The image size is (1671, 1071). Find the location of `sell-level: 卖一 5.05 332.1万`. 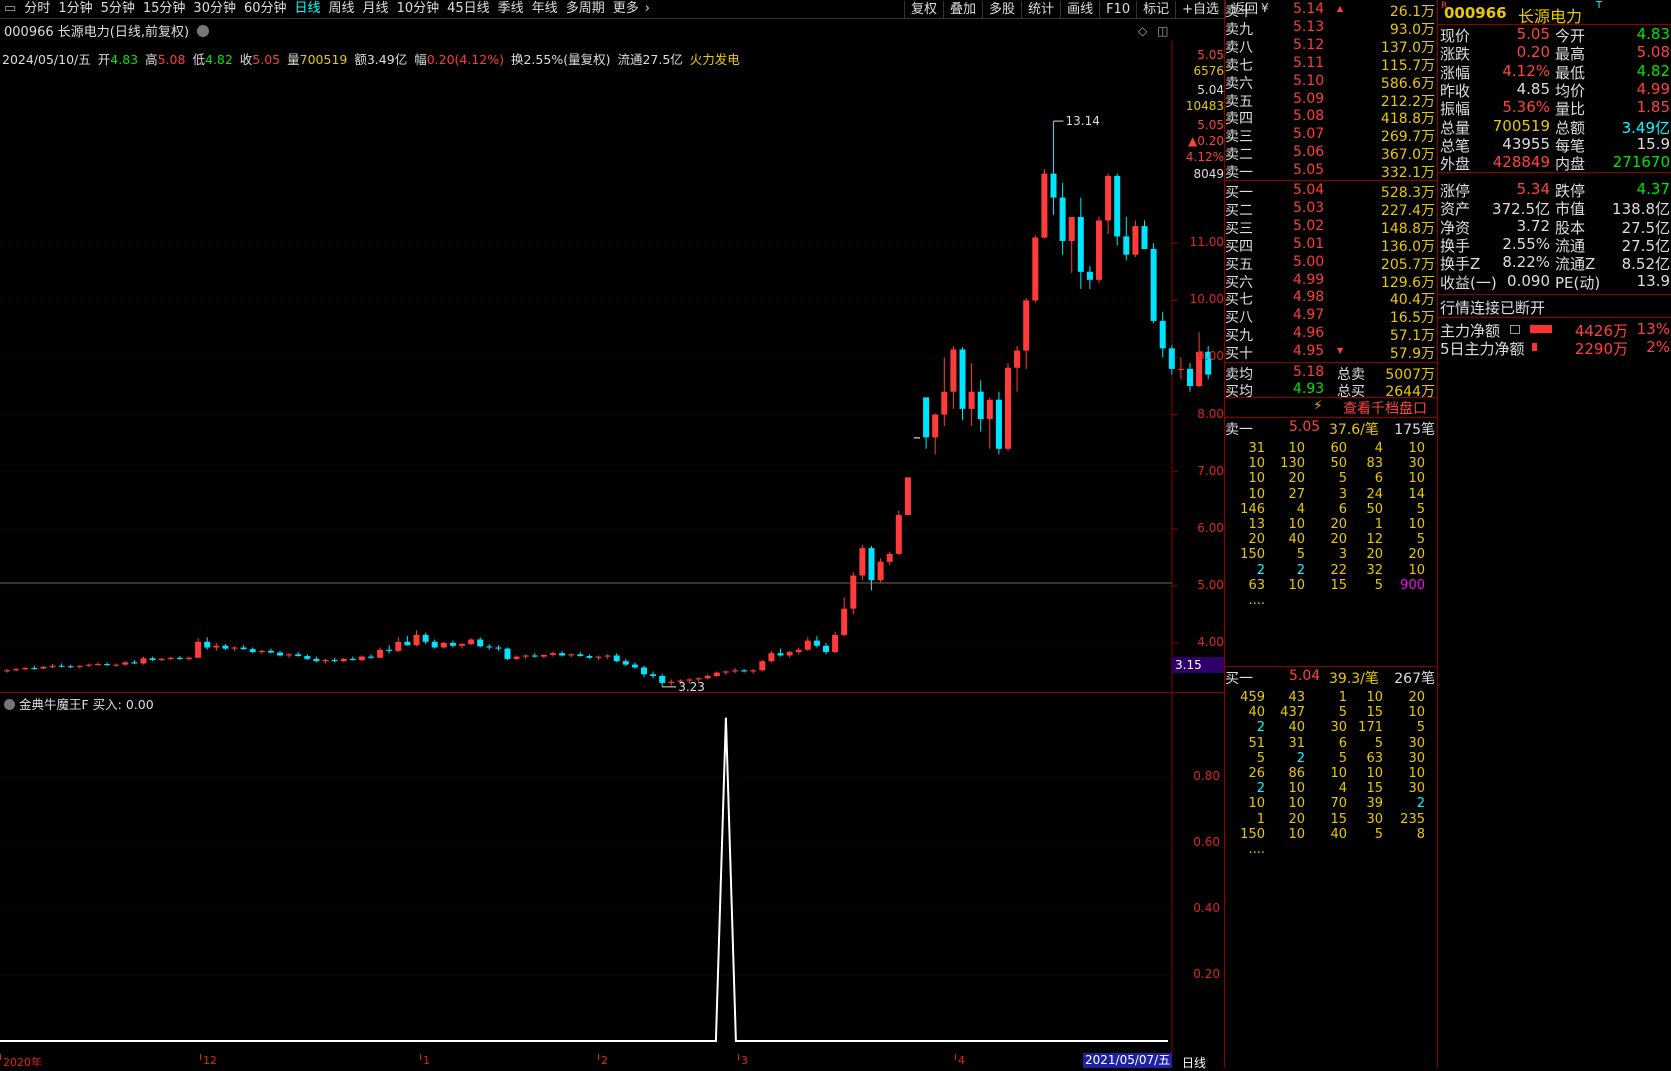

sell-level: 卖一 5.05 332.1万 is located at coordinates (1331, 171).